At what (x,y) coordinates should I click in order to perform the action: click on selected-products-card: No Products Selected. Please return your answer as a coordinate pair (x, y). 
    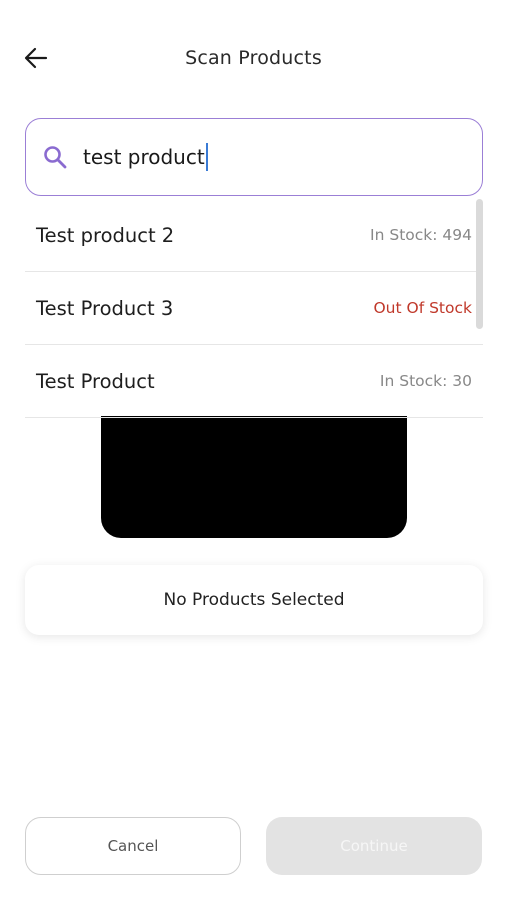
    Looking at the image, I should click on (254, 600).